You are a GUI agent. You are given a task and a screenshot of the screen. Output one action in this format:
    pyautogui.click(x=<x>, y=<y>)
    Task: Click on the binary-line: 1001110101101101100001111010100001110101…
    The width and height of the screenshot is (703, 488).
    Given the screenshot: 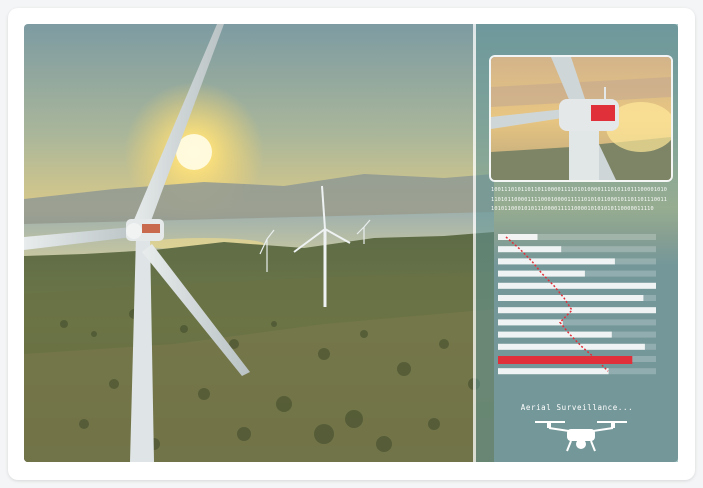 What is the action you would take?
    pyautogui.click(x=579, y=190)
    